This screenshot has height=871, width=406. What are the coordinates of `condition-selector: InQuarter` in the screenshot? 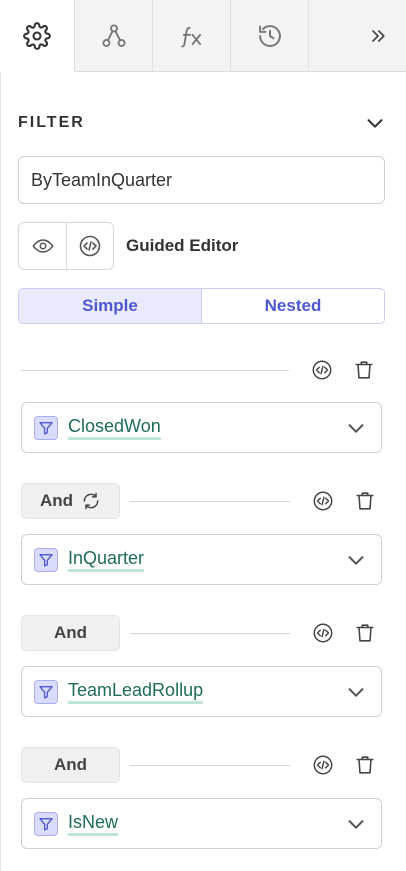 It's located at (201, 559).